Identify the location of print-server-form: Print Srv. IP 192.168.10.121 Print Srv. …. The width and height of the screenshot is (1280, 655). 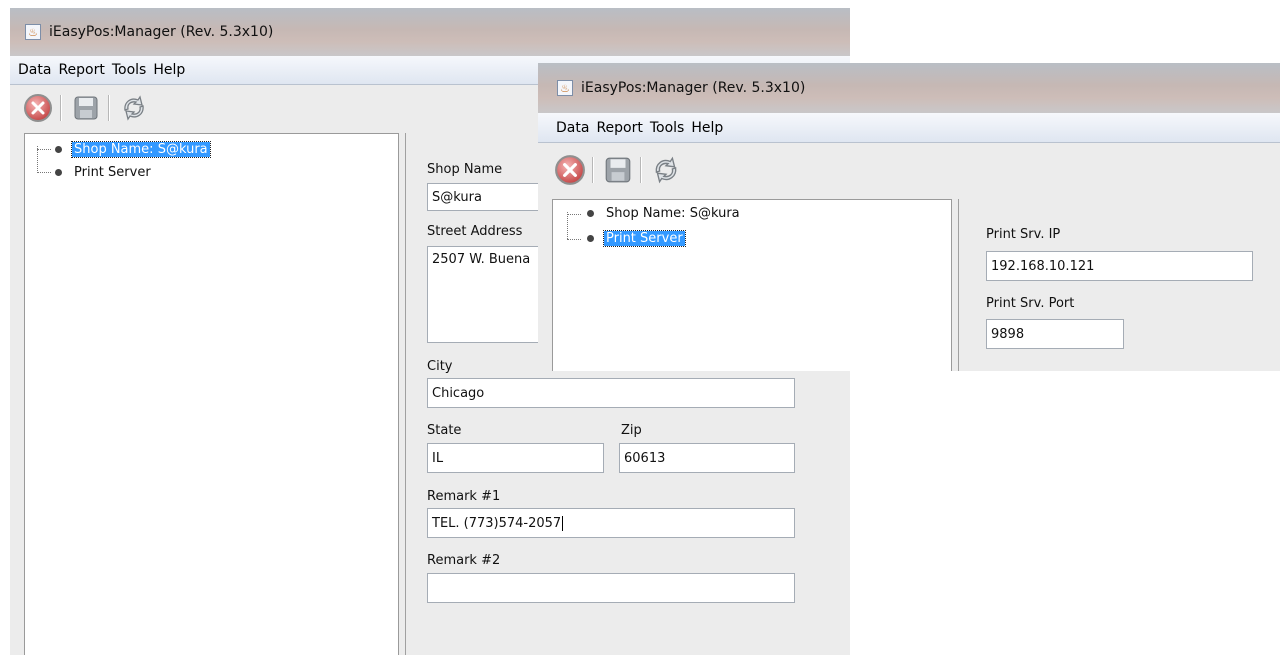
(1119, 285).